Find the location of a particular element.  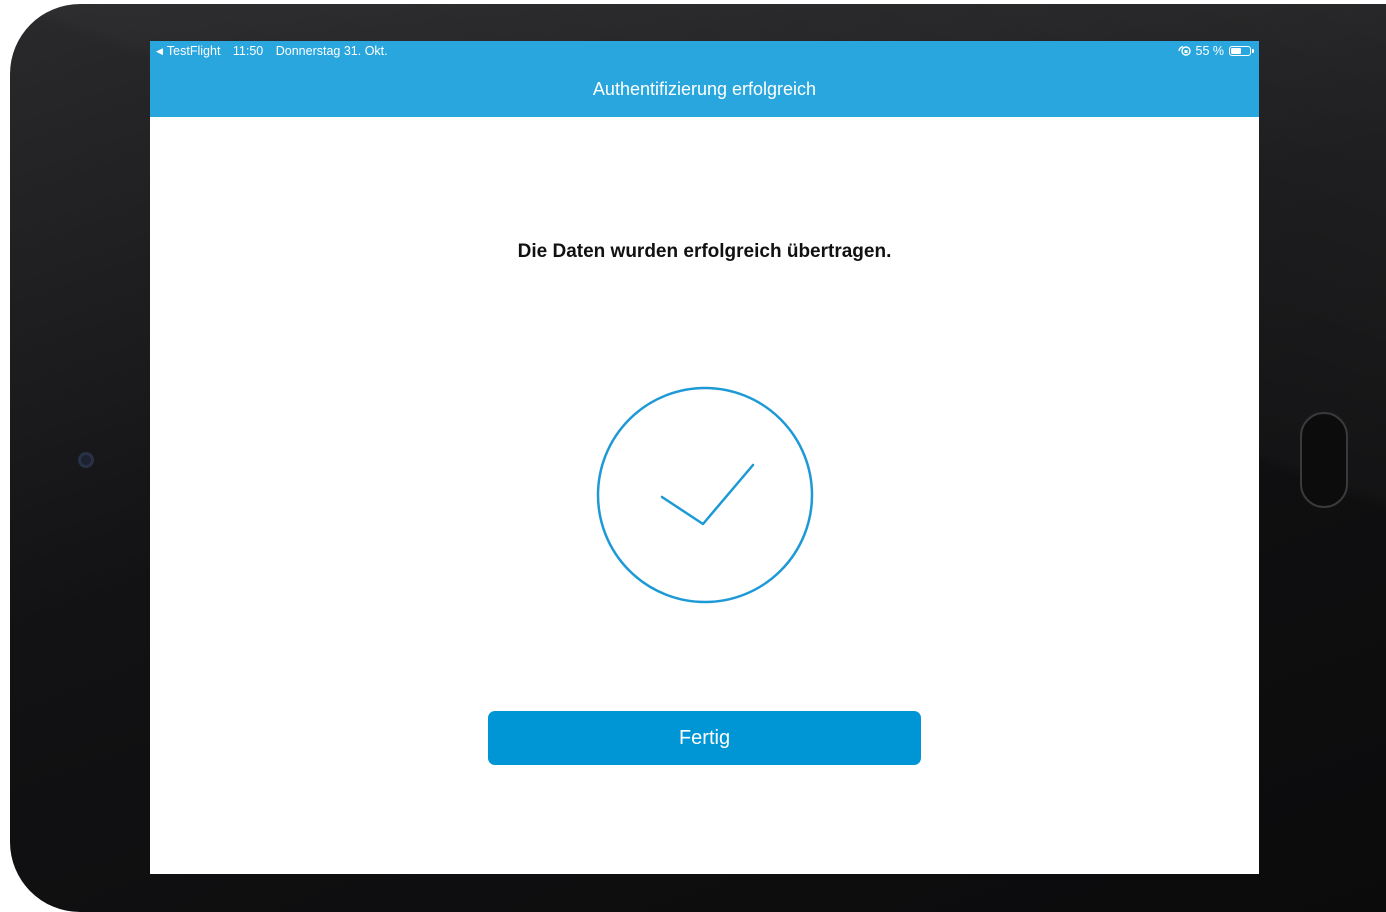

back-app-label: TestFlight is located at coordinates (193, 51).